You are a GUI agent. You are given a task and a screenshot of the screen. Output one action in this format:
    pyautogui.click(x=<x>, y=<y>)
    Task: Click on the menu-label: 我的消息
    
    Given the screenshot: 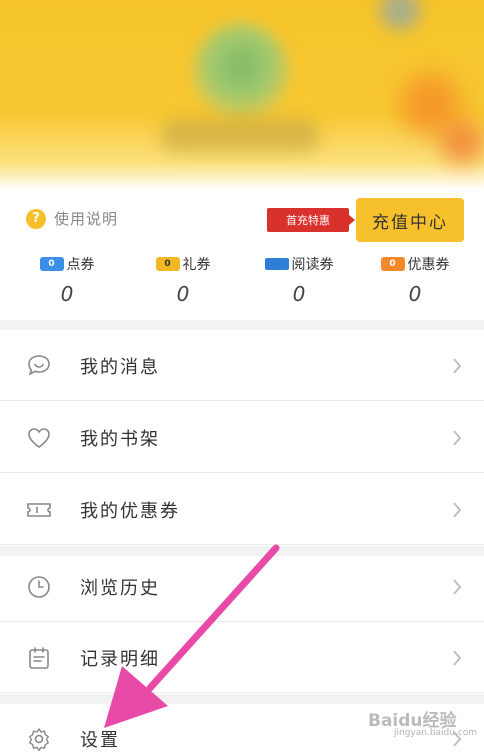 What is the action you would take?
    pyautogui.click(x=120, y=367)
    